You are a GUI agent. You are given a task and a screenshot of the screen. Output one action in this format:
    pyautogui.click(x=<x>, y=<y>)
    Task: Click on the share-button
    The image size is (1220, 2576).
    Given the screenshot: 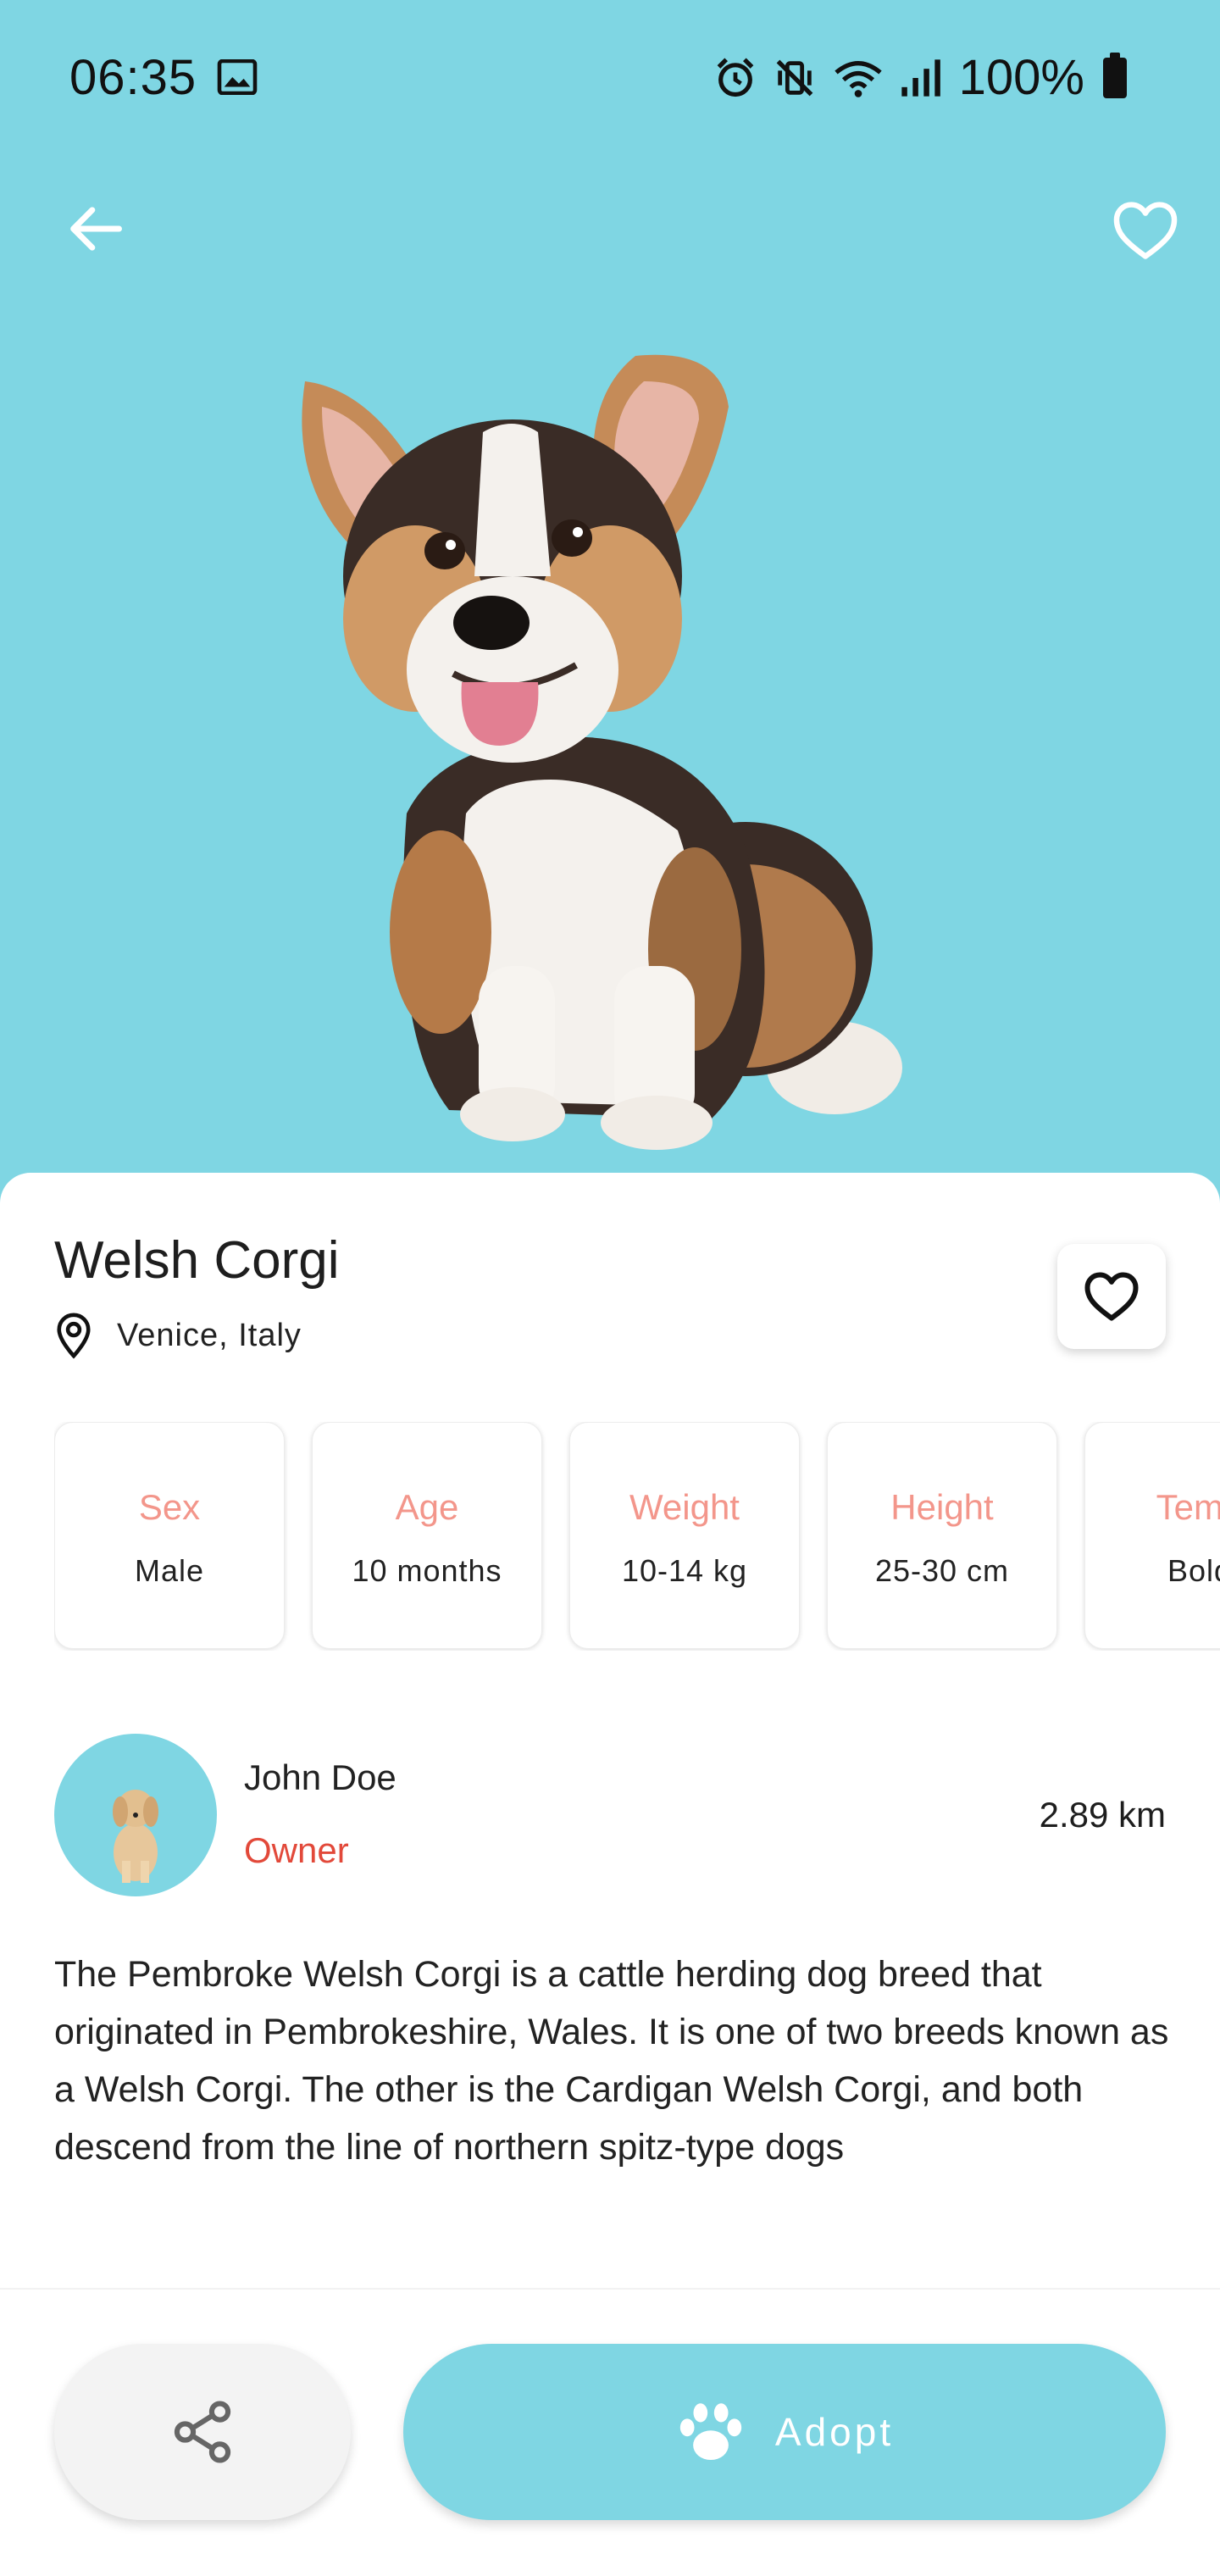 What is the action you would take?
    pyautogui.click(x=202, y=2432)
    